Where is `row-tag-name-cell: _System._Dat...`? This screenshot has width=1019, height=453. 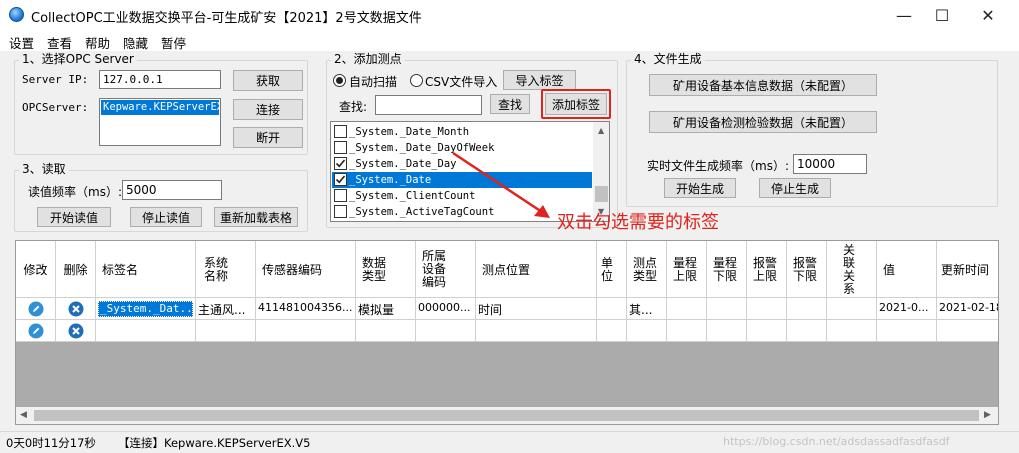
row-tag-name-cell: _System._Dat... is located at coordinates (146, 309).